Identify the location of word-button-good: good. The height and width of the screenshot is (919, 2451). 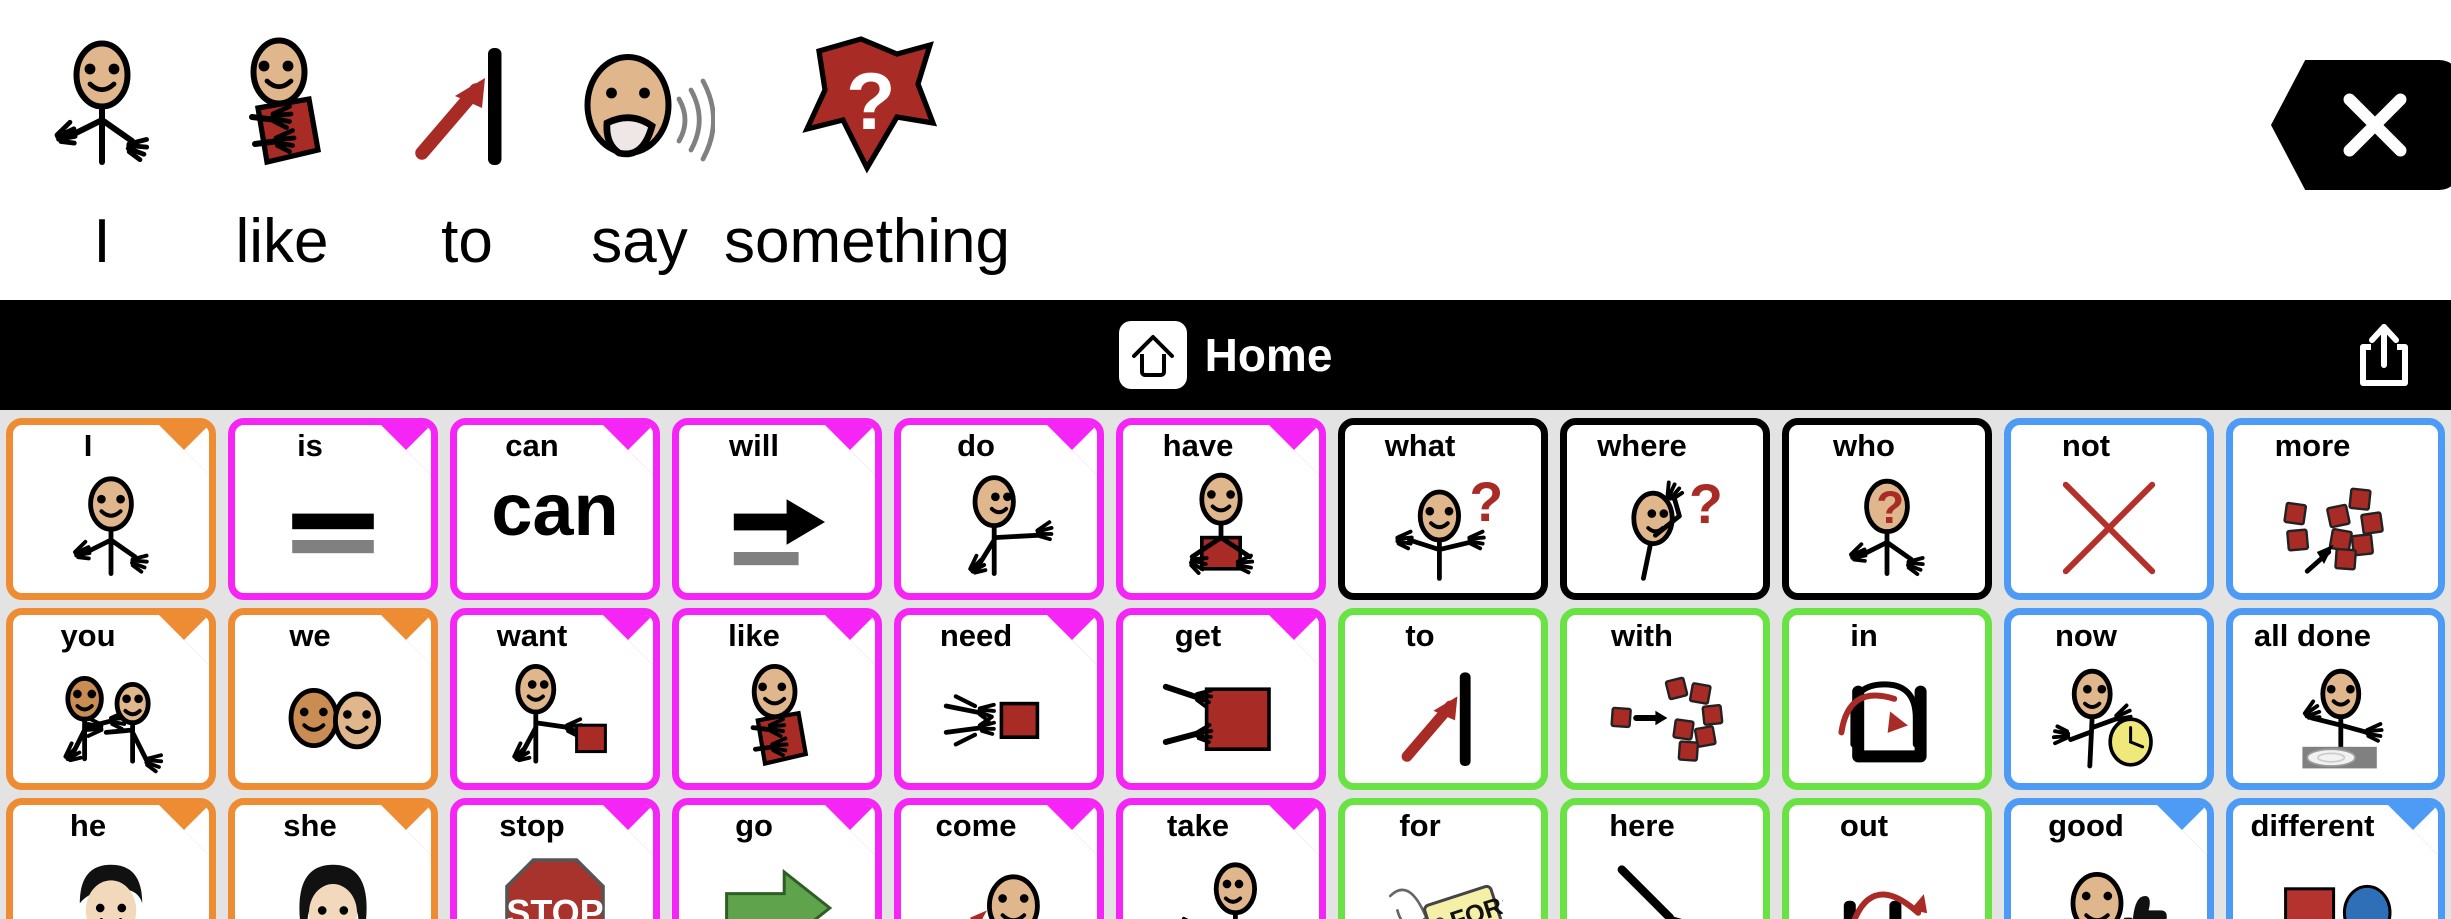
(2109, 858).